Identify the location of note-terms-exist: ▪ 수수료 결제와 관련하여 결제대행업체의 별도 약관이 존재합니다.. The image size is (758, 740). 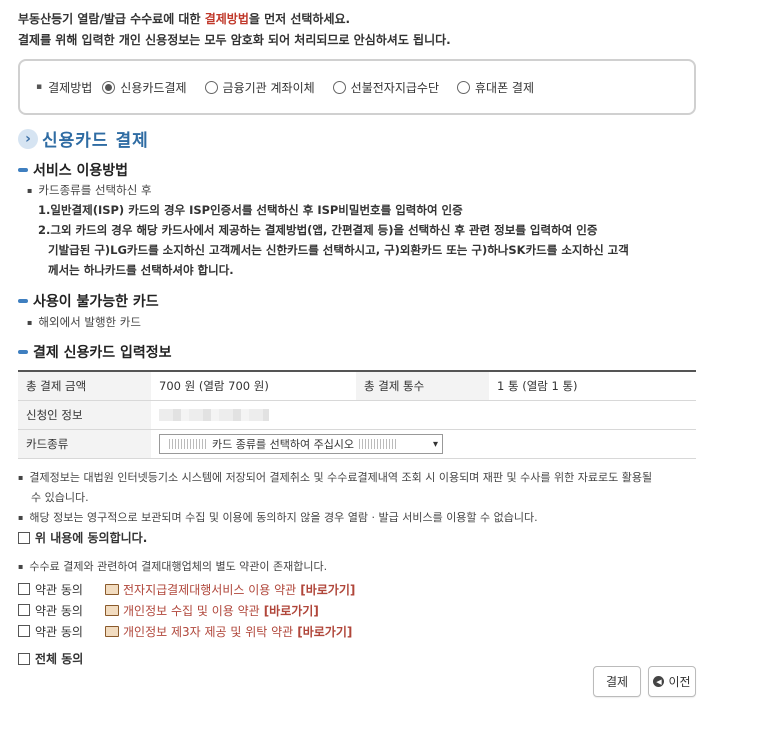
(172, 567).